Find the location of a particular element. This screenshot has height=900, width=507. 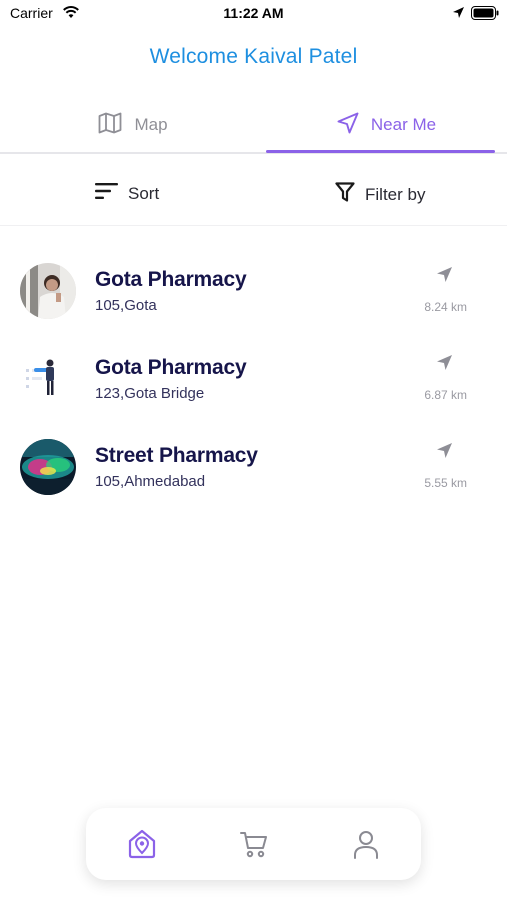

welcome-title: Welcome Kaival Patel is located at coordinates (253, 56).